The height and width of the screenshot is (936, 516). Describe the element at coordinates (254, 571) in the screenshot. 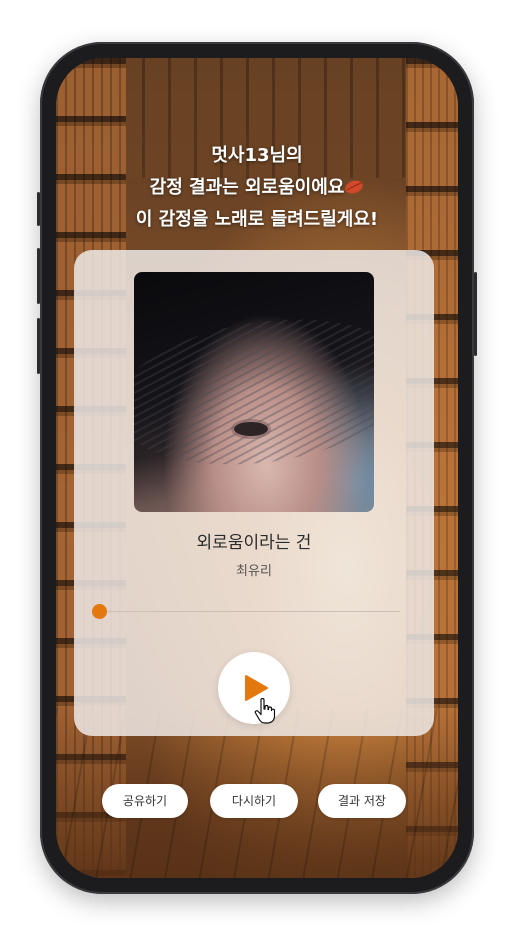

I see `song-artist: 최유리` at that location.